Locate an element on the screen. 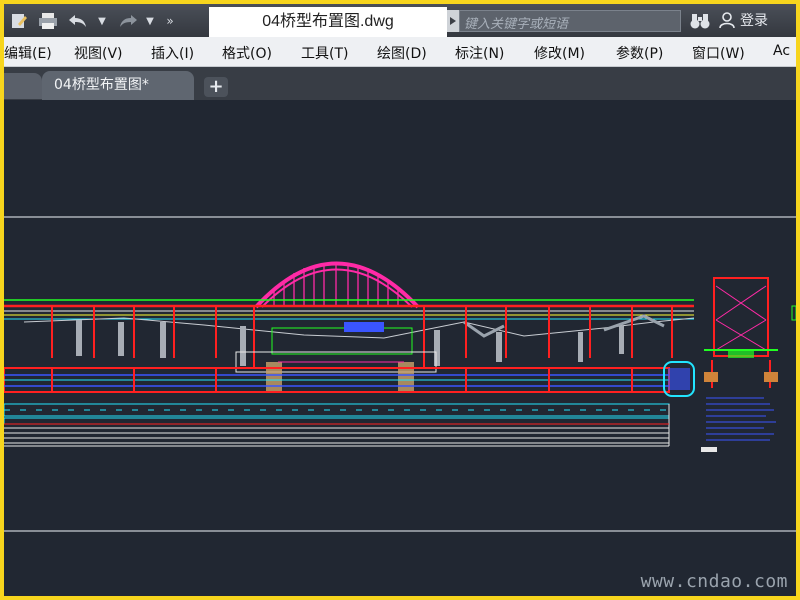  menu-draw: 绘图(D) is located at coordinates (402, 53).